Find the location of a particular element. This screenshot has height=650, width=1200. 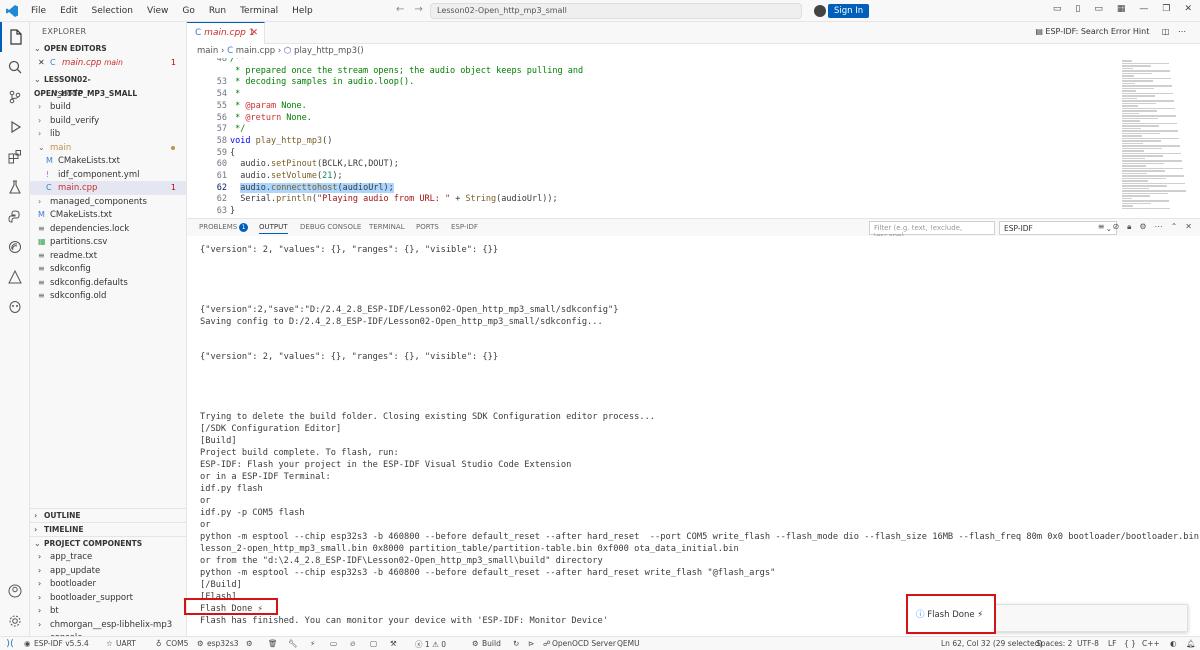

folder-item: › build_verify is located at coordinates (108, 121).